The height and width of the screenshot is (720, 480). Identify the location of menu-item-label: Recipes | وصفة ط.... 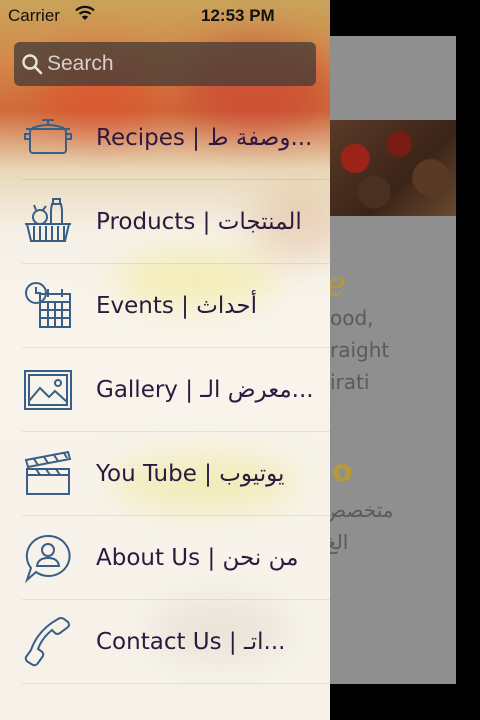
(204, 138).